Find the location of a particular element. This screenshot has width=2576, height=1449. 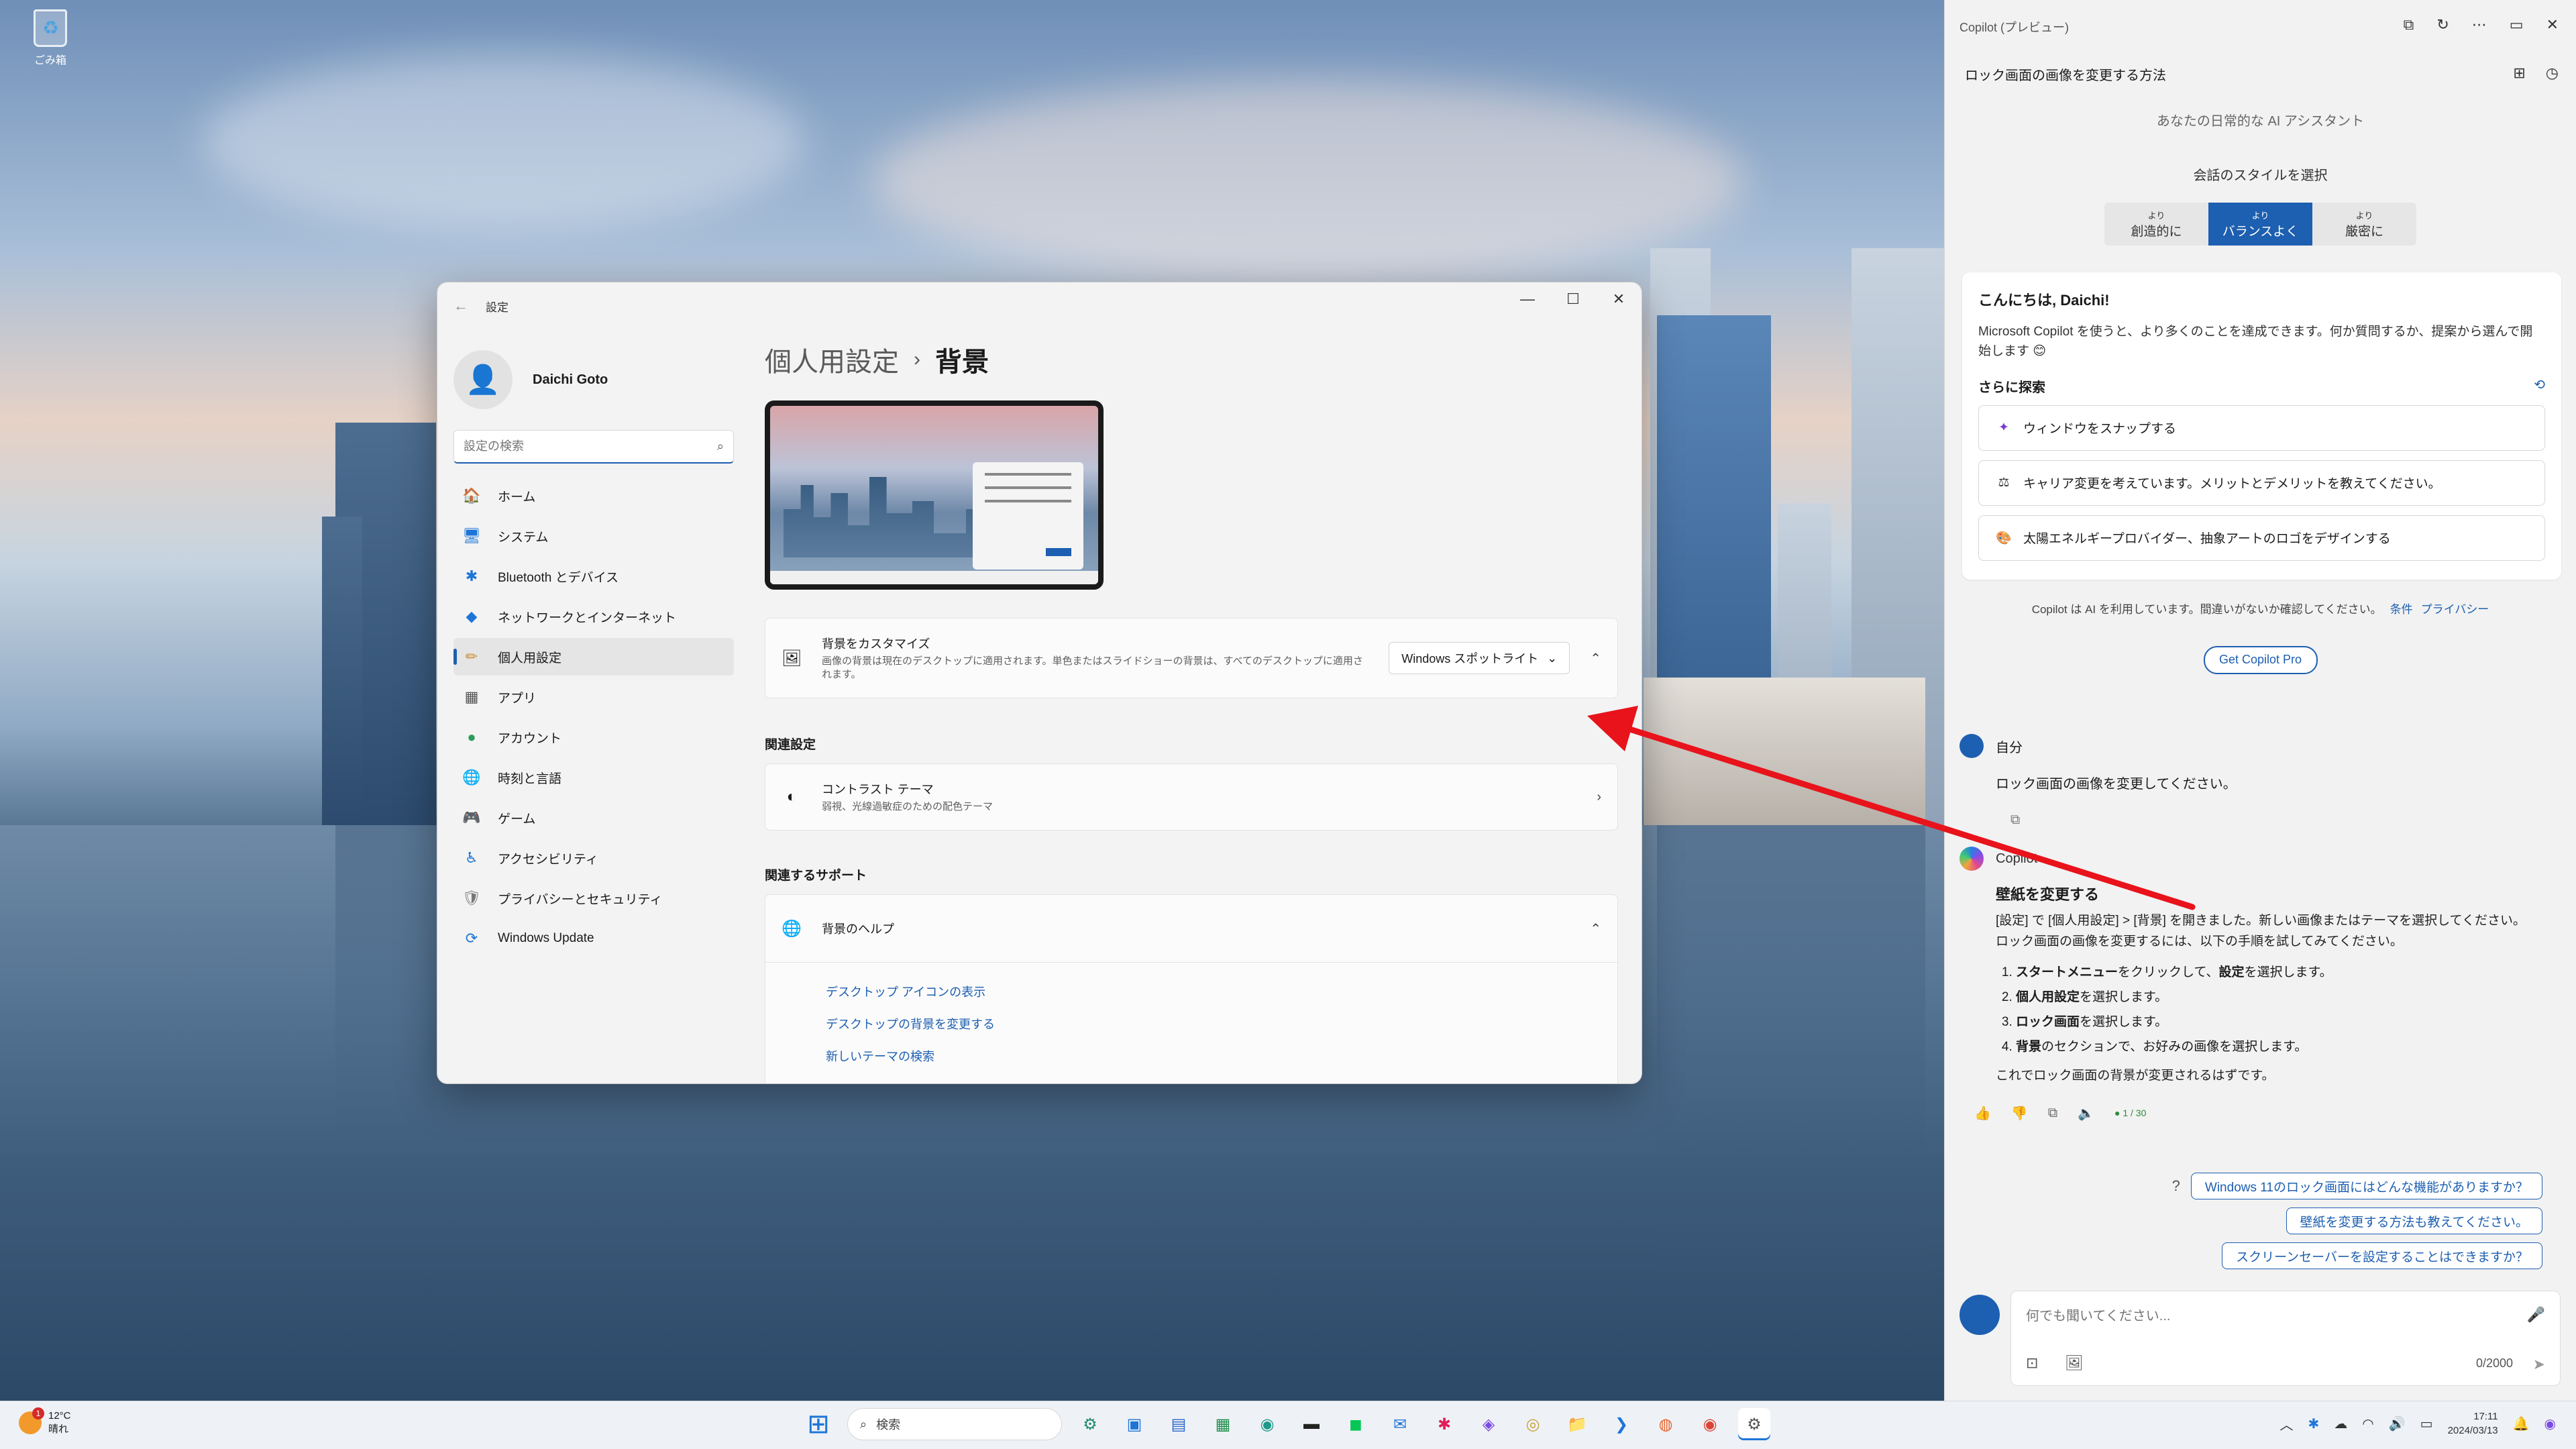

nav-item-network: ◆ ネットワークとインターネット is located at coordinates (593, 616).